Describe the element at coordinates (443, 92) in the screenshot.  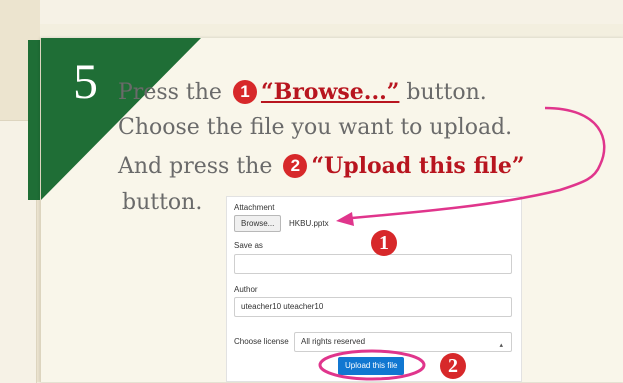
I see `instruction-text: button.` at that location.